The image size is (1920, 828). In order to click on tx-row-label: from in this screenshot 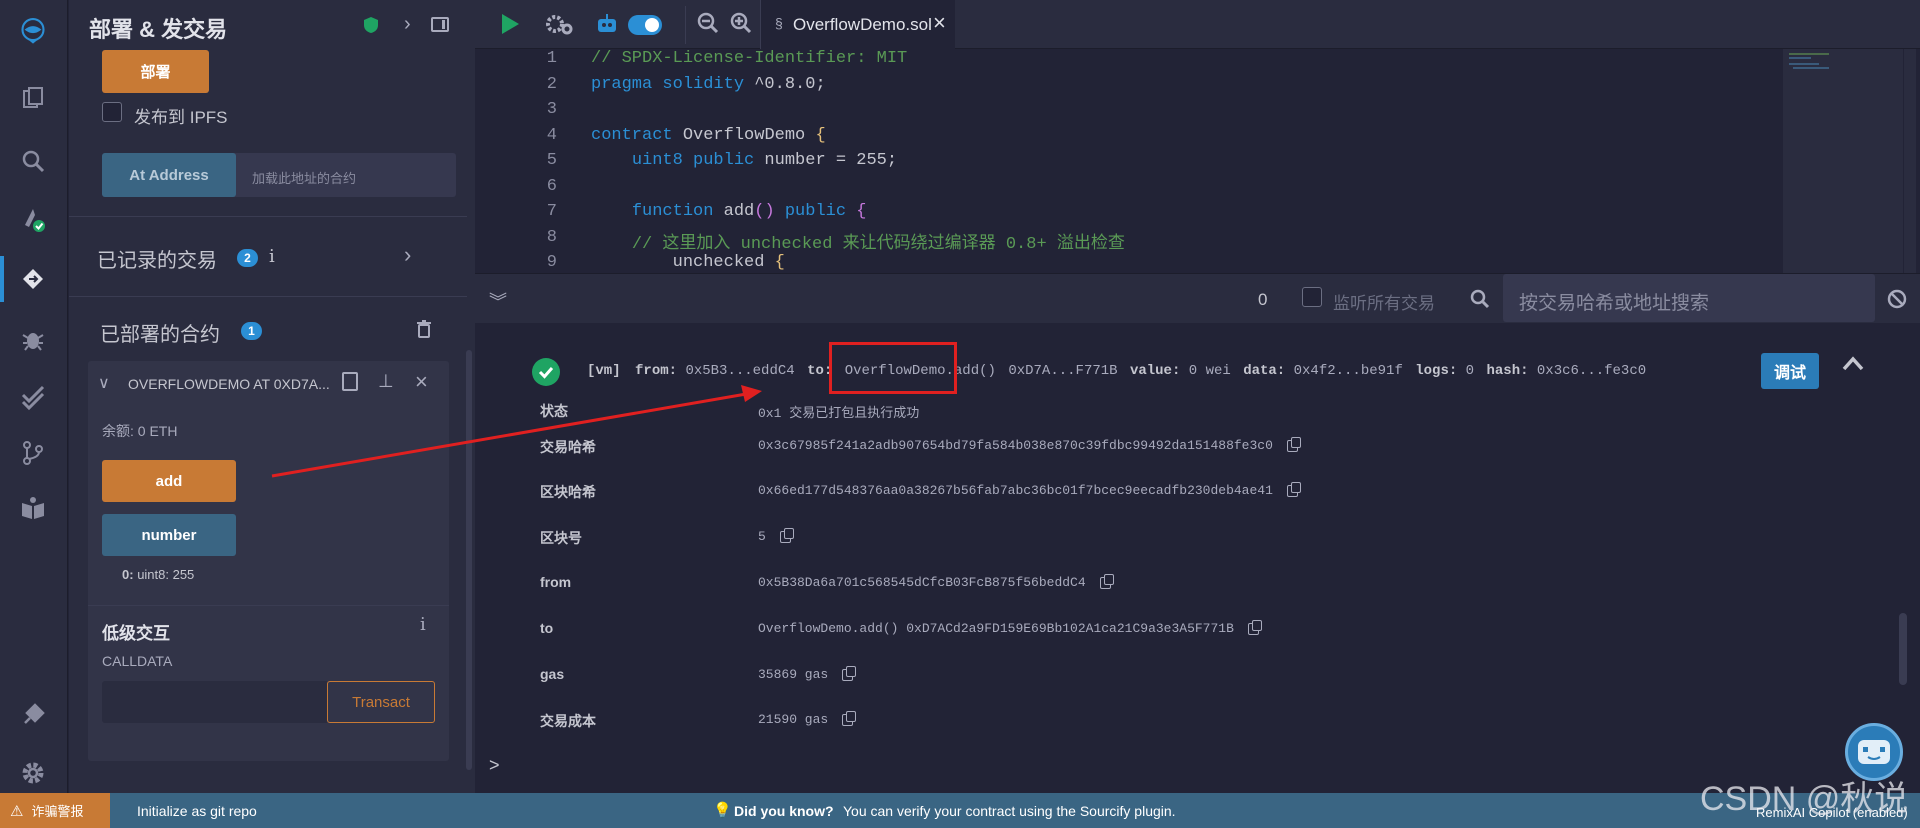, I will do `click(556, 582)`.